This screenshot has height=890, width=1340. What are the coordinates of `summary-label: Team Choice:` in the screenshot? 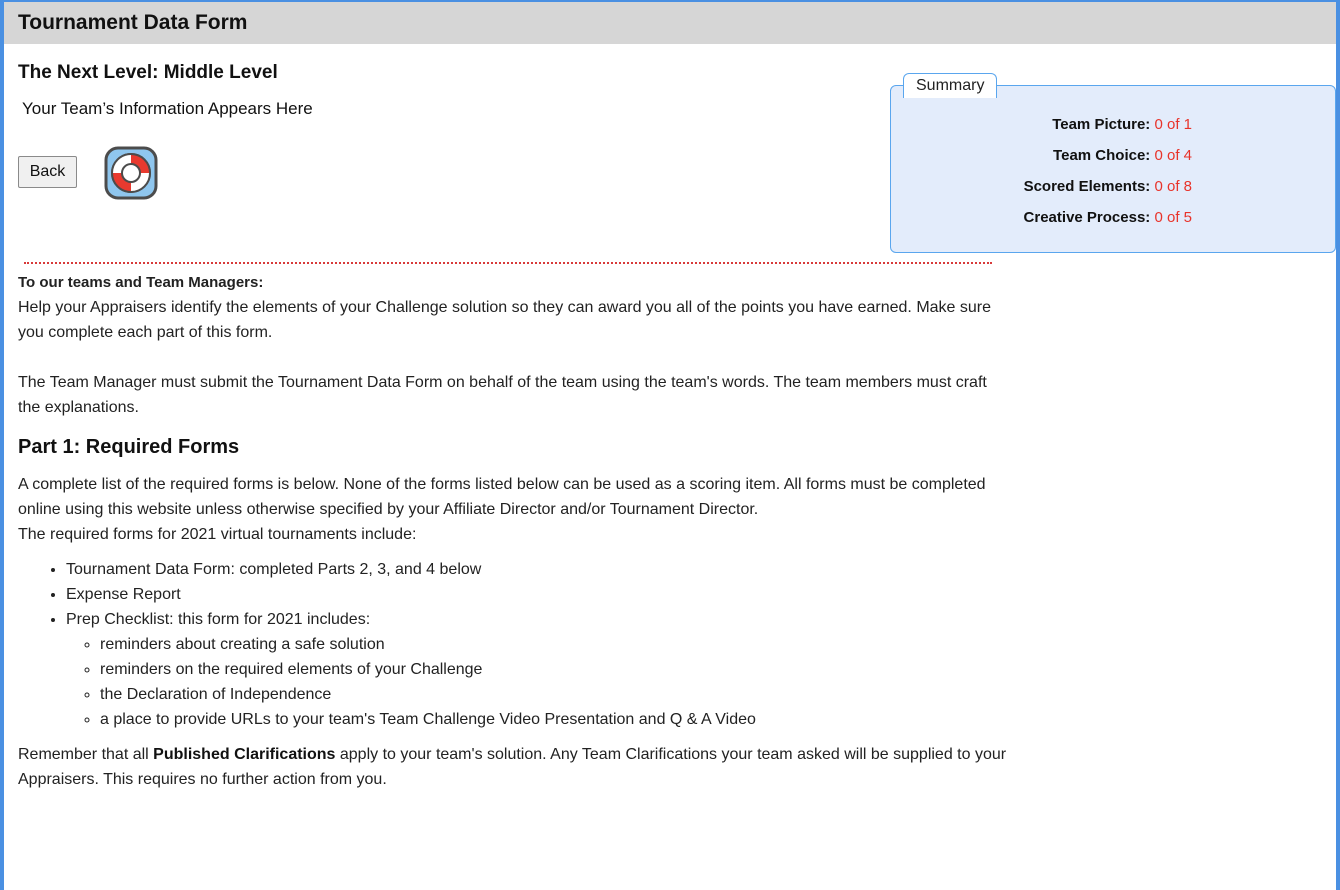 It's located at (1102, 155).